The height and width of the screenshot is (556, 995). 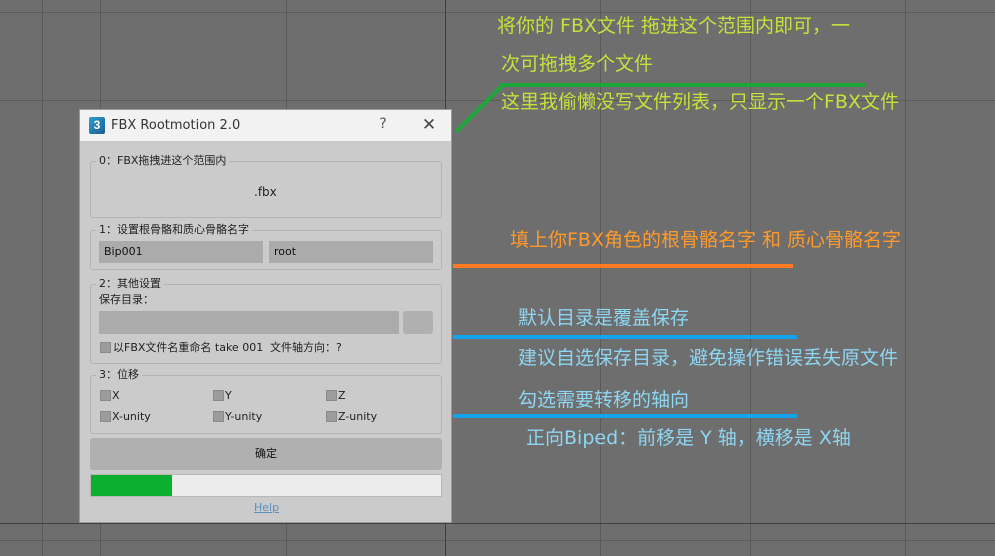 What do you see at coordinates (126, 299) in the screenshot?
I see `save-dir-label: 保存目录：` at bounding box center [126, 299].